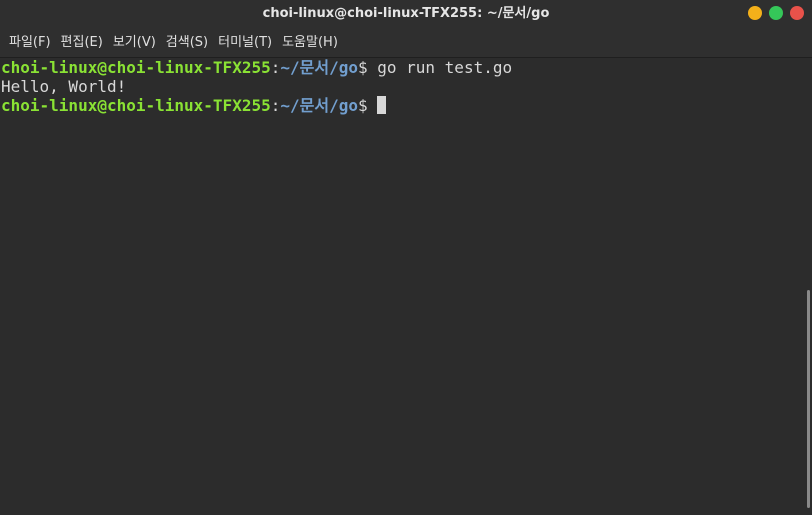 The height and width of the screenshot is (515, 812). Describe the element at coordinates (755, 13) in the screenshot. I see `minimize-button` at that location.